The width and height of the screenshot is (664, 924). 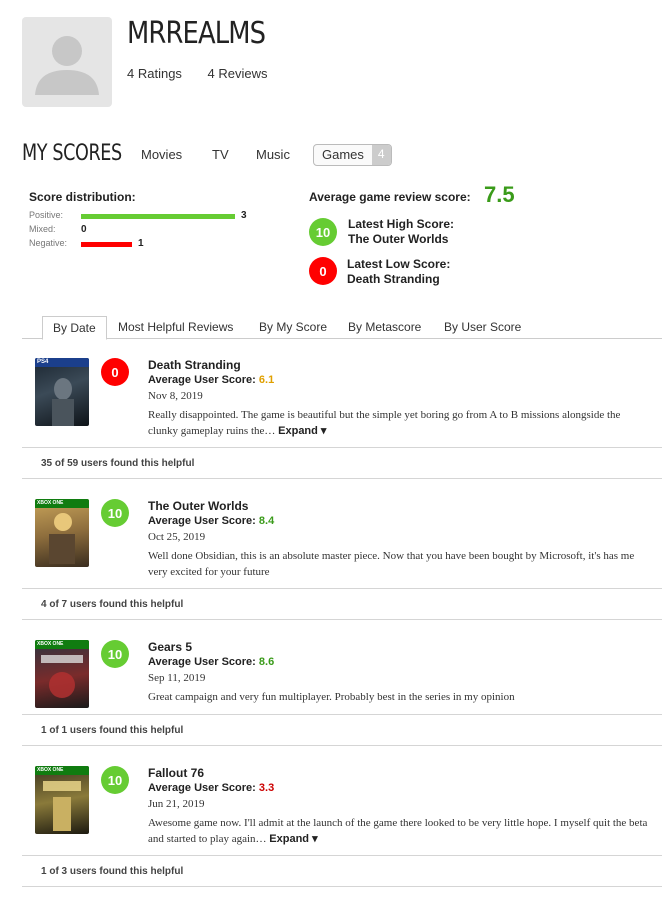 I want to click on latest-low-score-badge: 0, so click(x=323, y=271).